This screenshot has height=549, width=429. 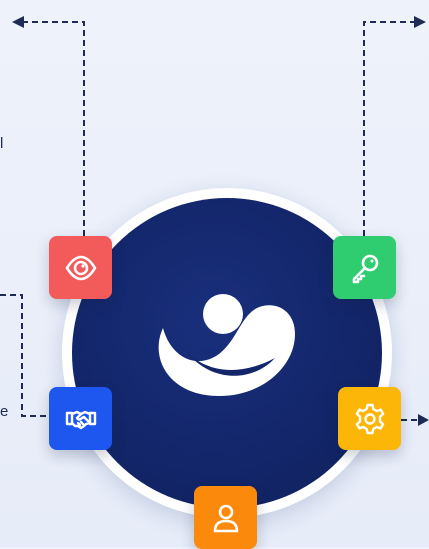 I want to click on cropped-label-bottom: e, so click(x=4, y=411).